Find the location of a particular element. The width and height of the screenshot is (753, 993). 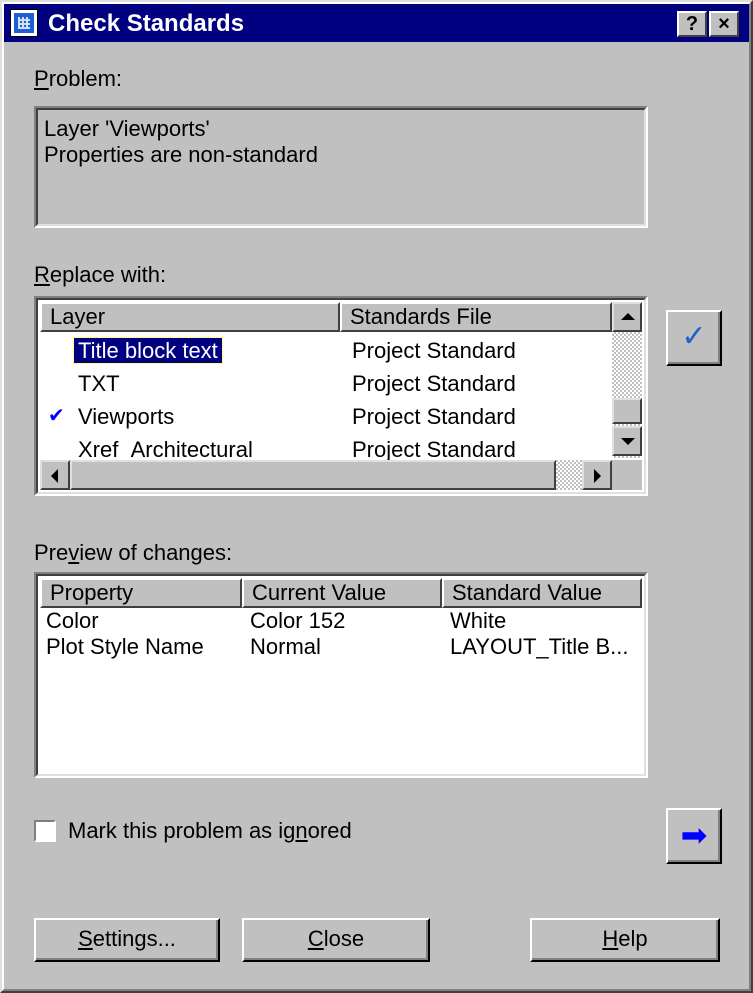

window-title: Check Standards is located at coordinates (146, 23).